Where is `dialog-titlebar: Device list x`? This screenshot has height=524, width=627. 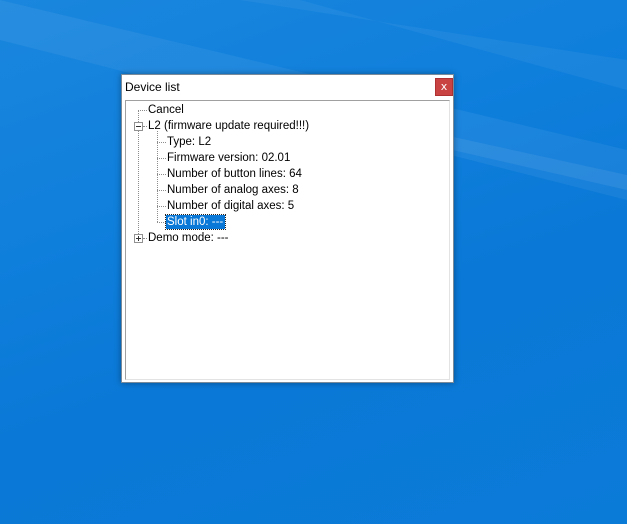 dialog-titlebar: Device list x is located at coordinates (287, 87).